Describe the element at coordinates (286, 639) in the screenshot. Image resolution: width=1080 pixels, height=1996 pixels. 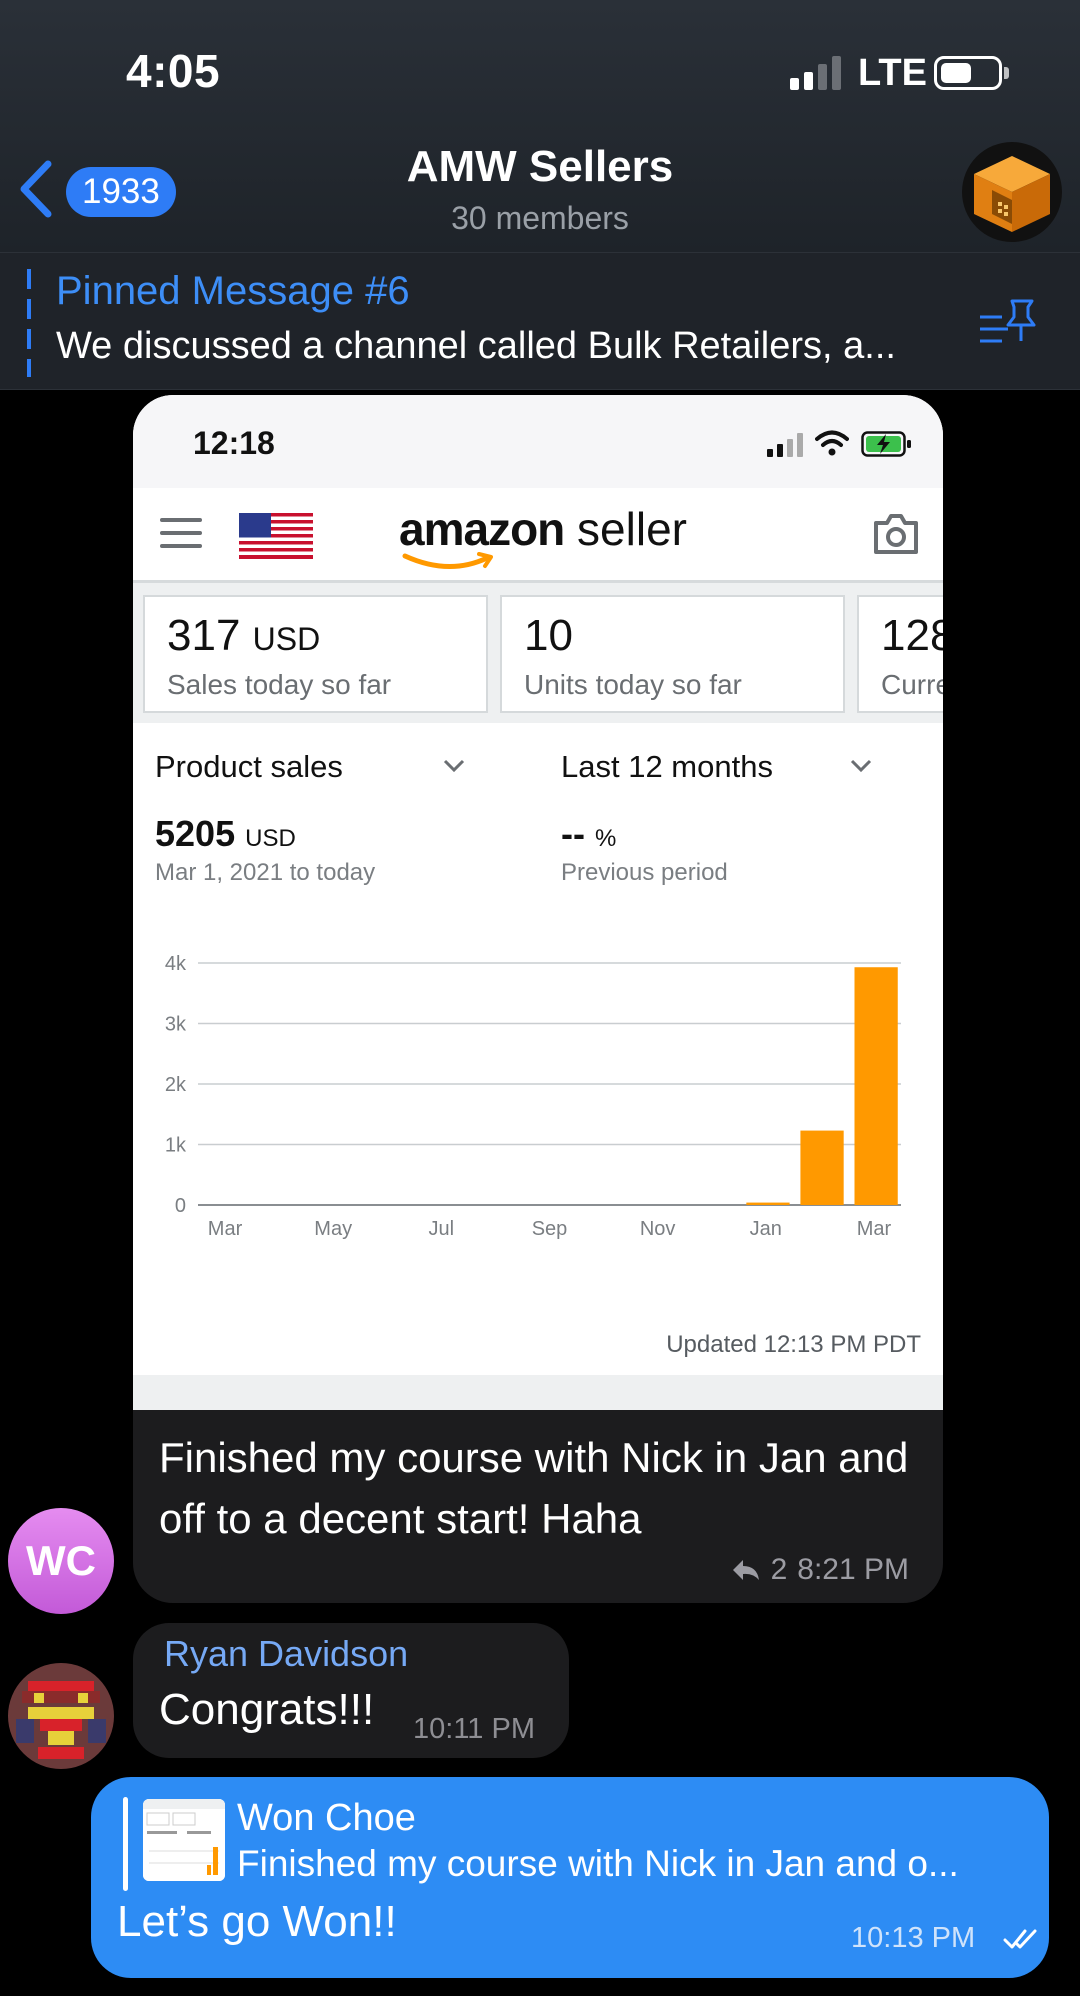
I see `card-unit: USD` at that location.